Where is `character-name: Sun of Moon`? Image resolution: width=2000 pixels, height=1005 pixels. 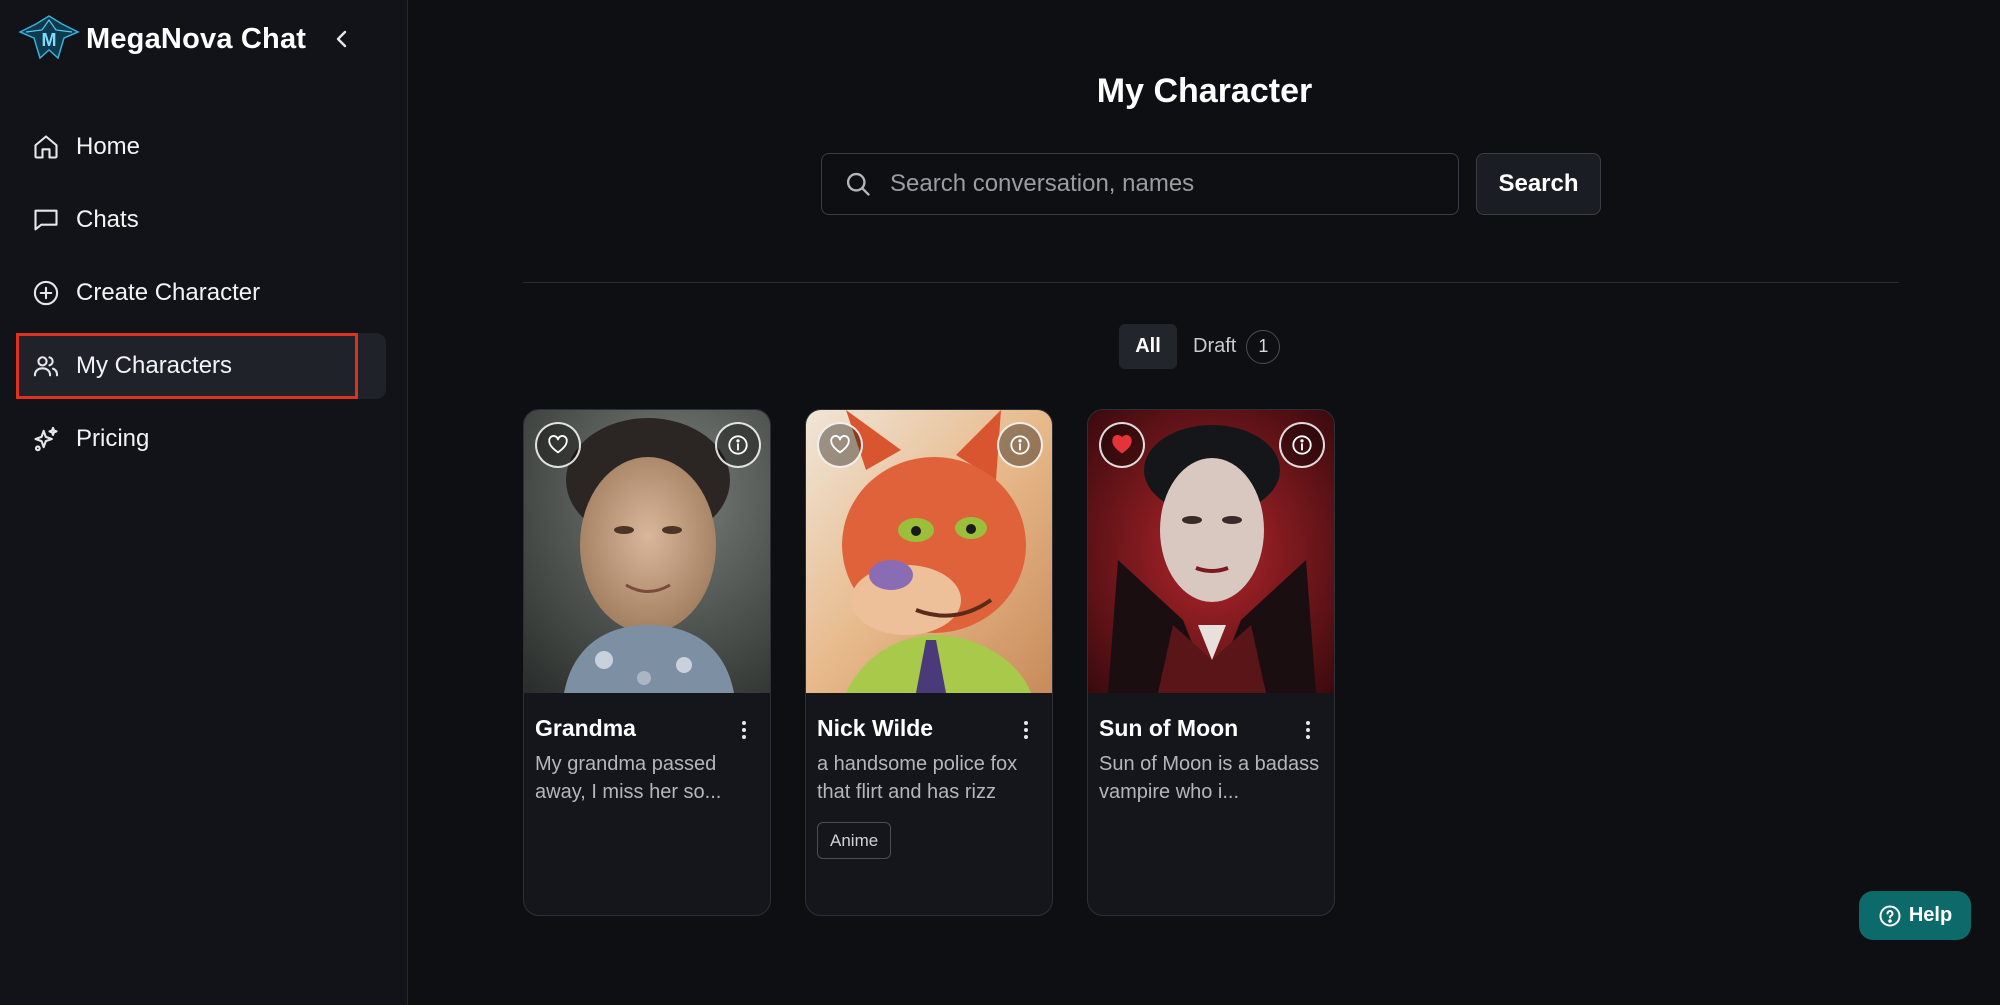 character-name: Sun of Moon is located at coordinates (1169, 728).